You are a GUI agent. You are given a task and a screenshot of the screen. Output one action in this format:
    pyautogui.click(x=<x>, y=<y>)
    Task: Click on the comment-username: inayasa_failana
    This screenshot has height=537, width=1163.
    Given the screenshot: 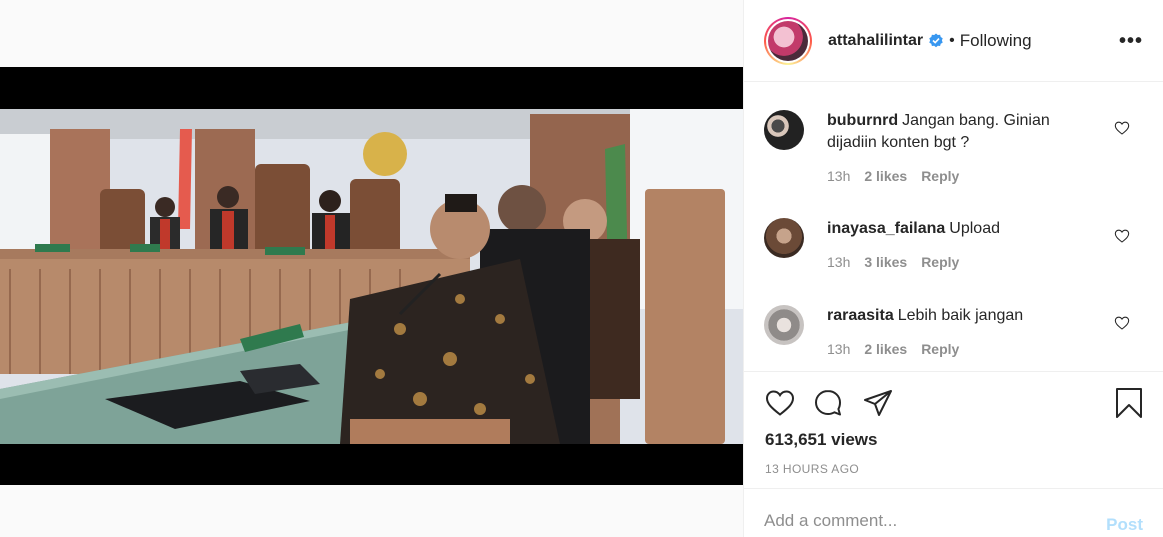 What is the action you would take?
    pyautogui.click(x=886, y=228)
    